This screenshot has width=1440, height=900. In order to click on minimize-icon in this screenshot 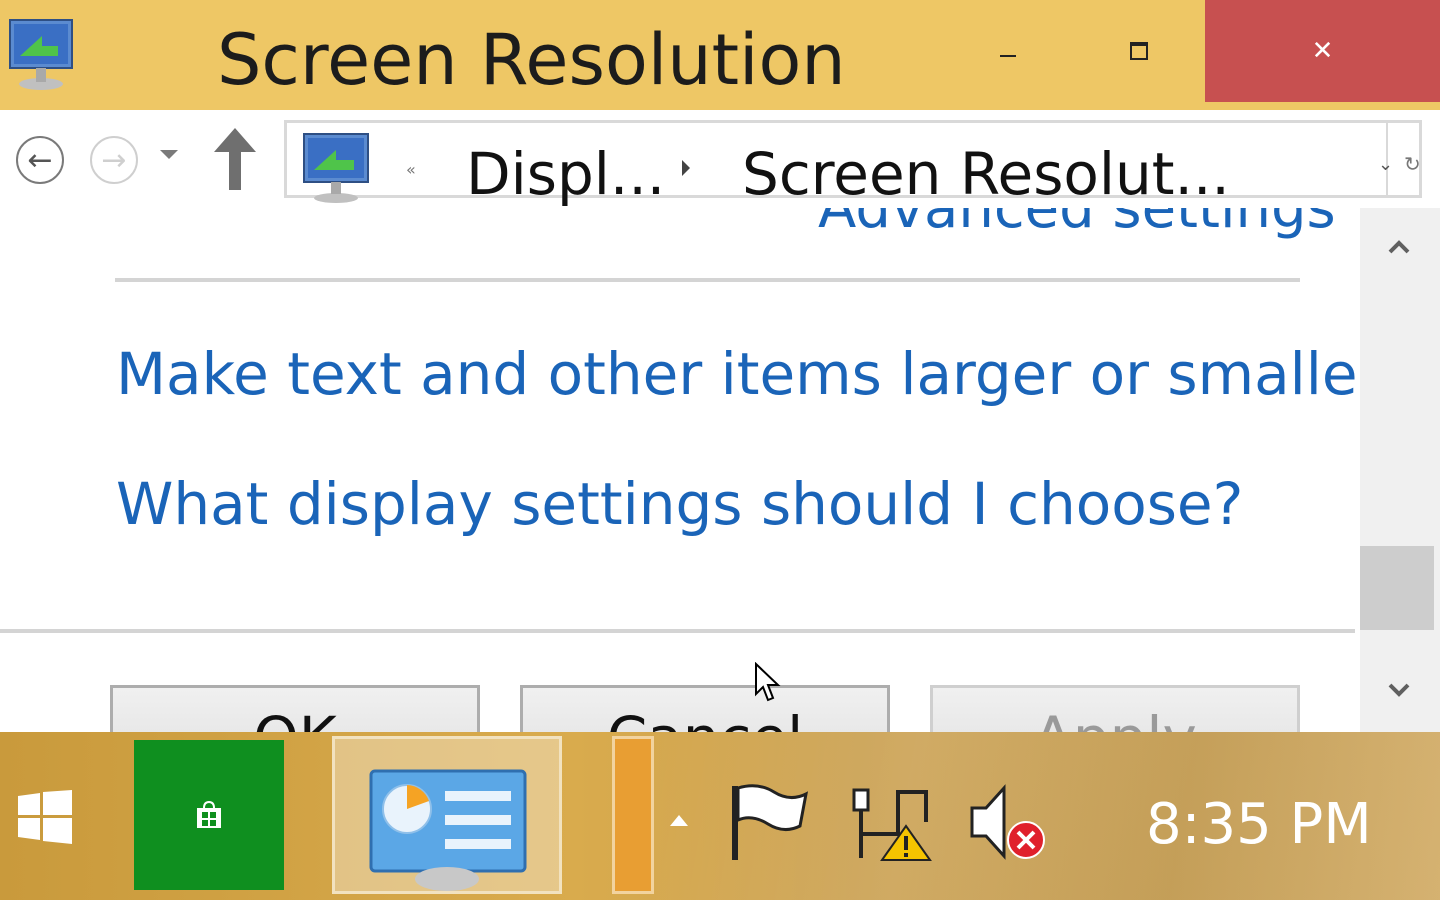, I will do `click(1008, 56)`.